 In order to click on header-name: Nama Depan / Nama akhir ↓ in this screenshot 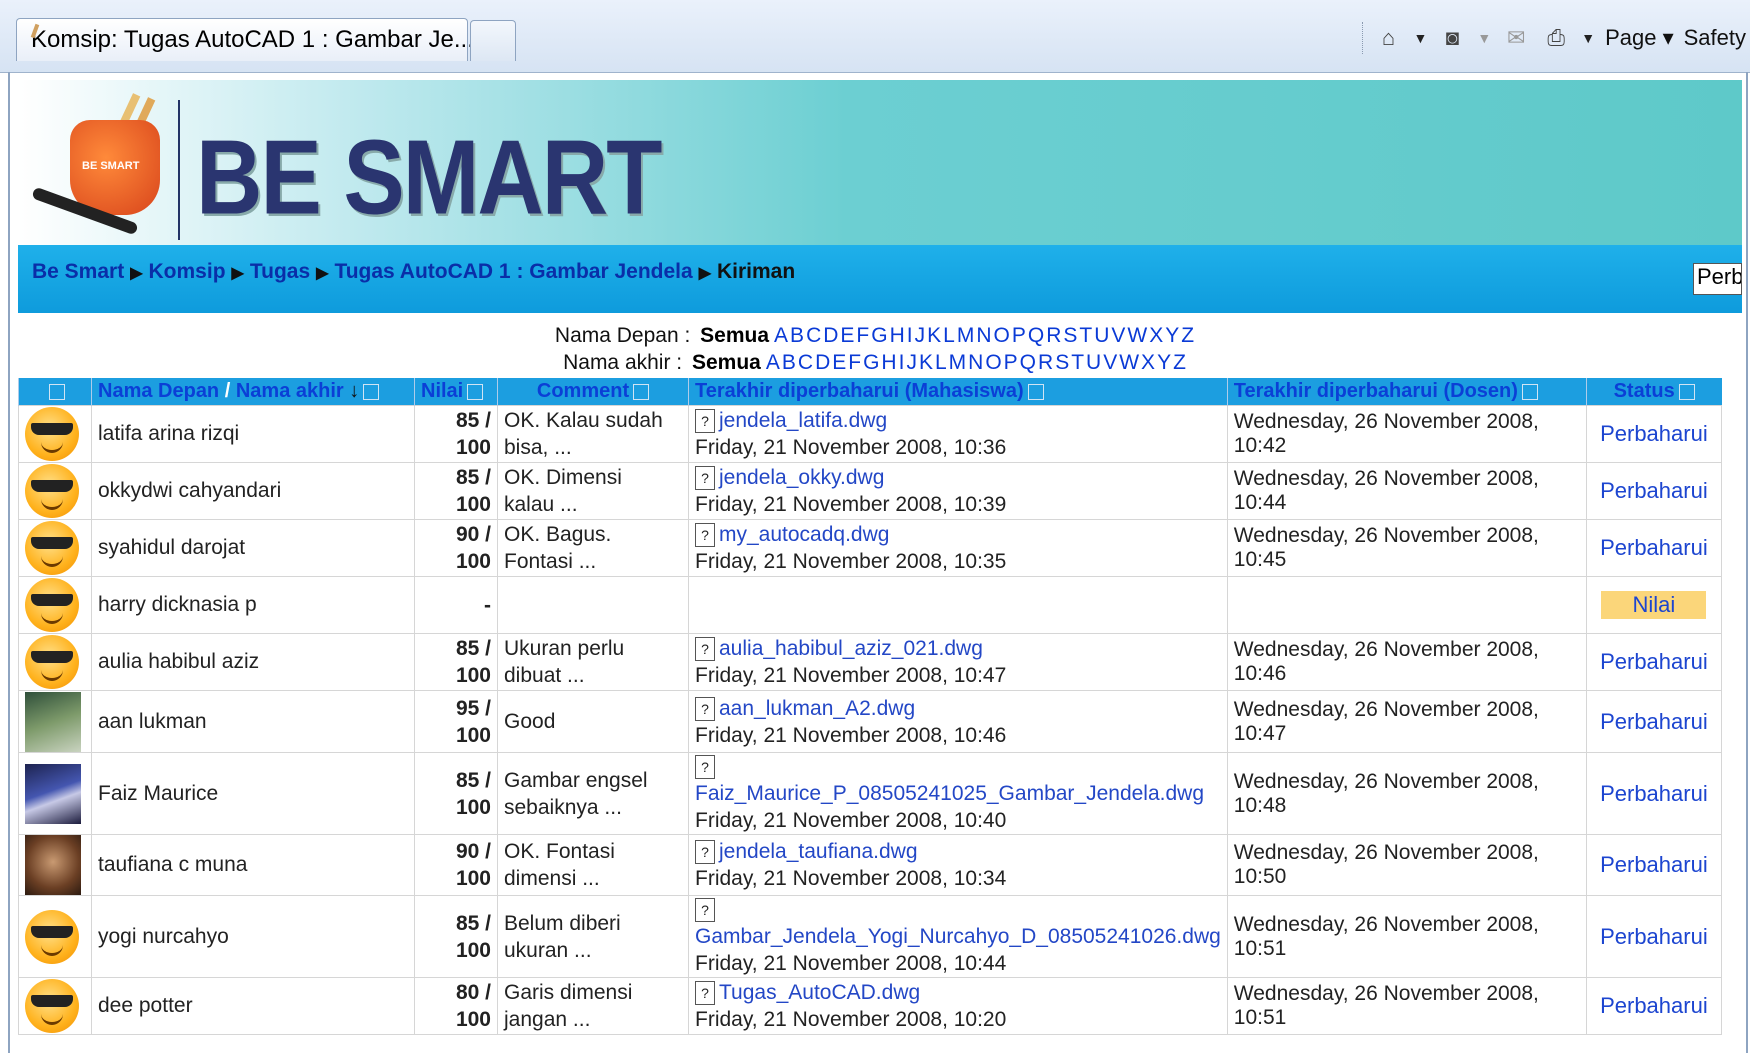, I will do `click(253, 392)`.